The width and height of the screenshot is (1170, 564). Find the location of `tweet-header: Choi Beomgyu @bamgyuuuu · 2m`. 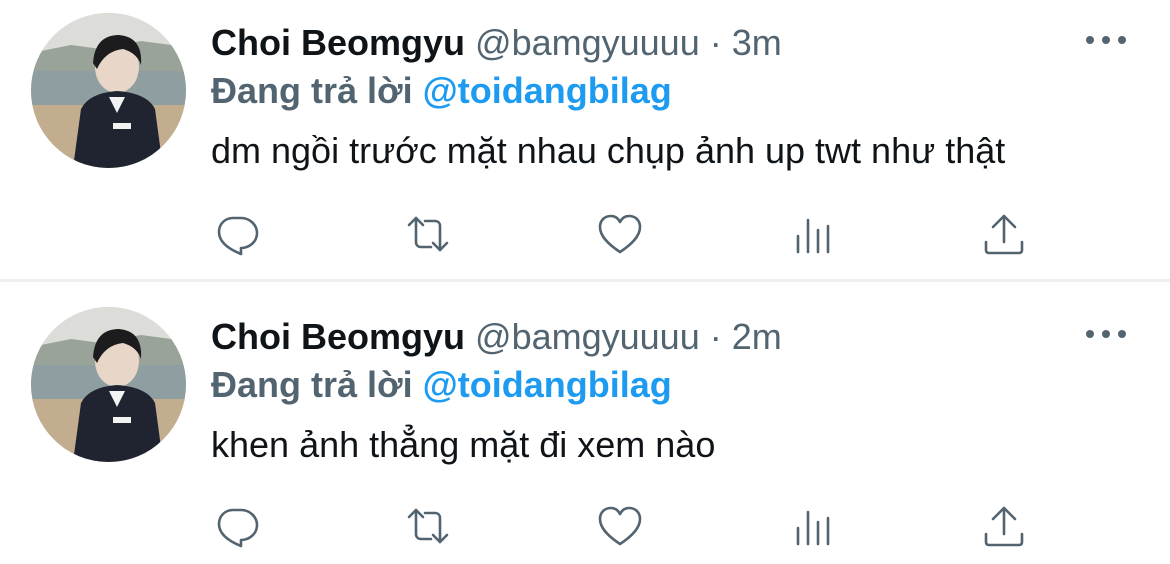

tweet-header: Choi Beomgyu @bamgyuuuu · 2m is located at coordinates (496, 337).